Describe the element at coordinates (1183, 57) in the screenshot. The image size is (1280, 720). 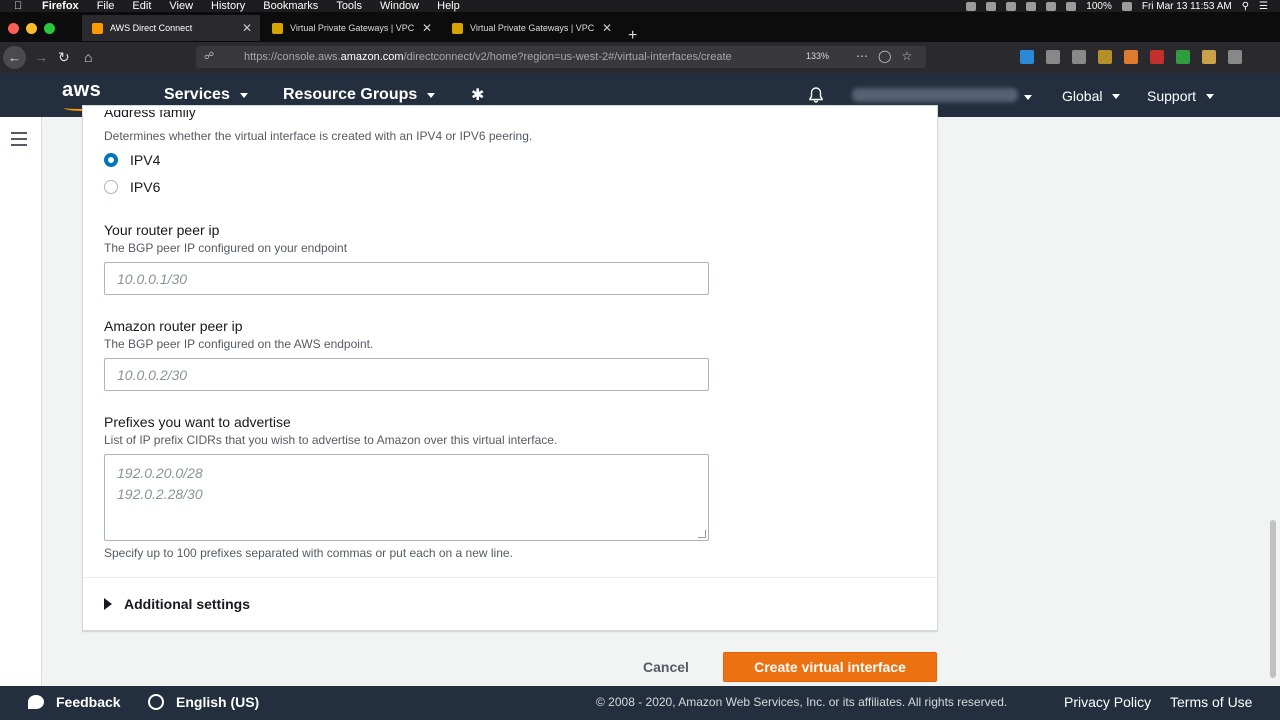
I see `check-extension-icon` at that location.